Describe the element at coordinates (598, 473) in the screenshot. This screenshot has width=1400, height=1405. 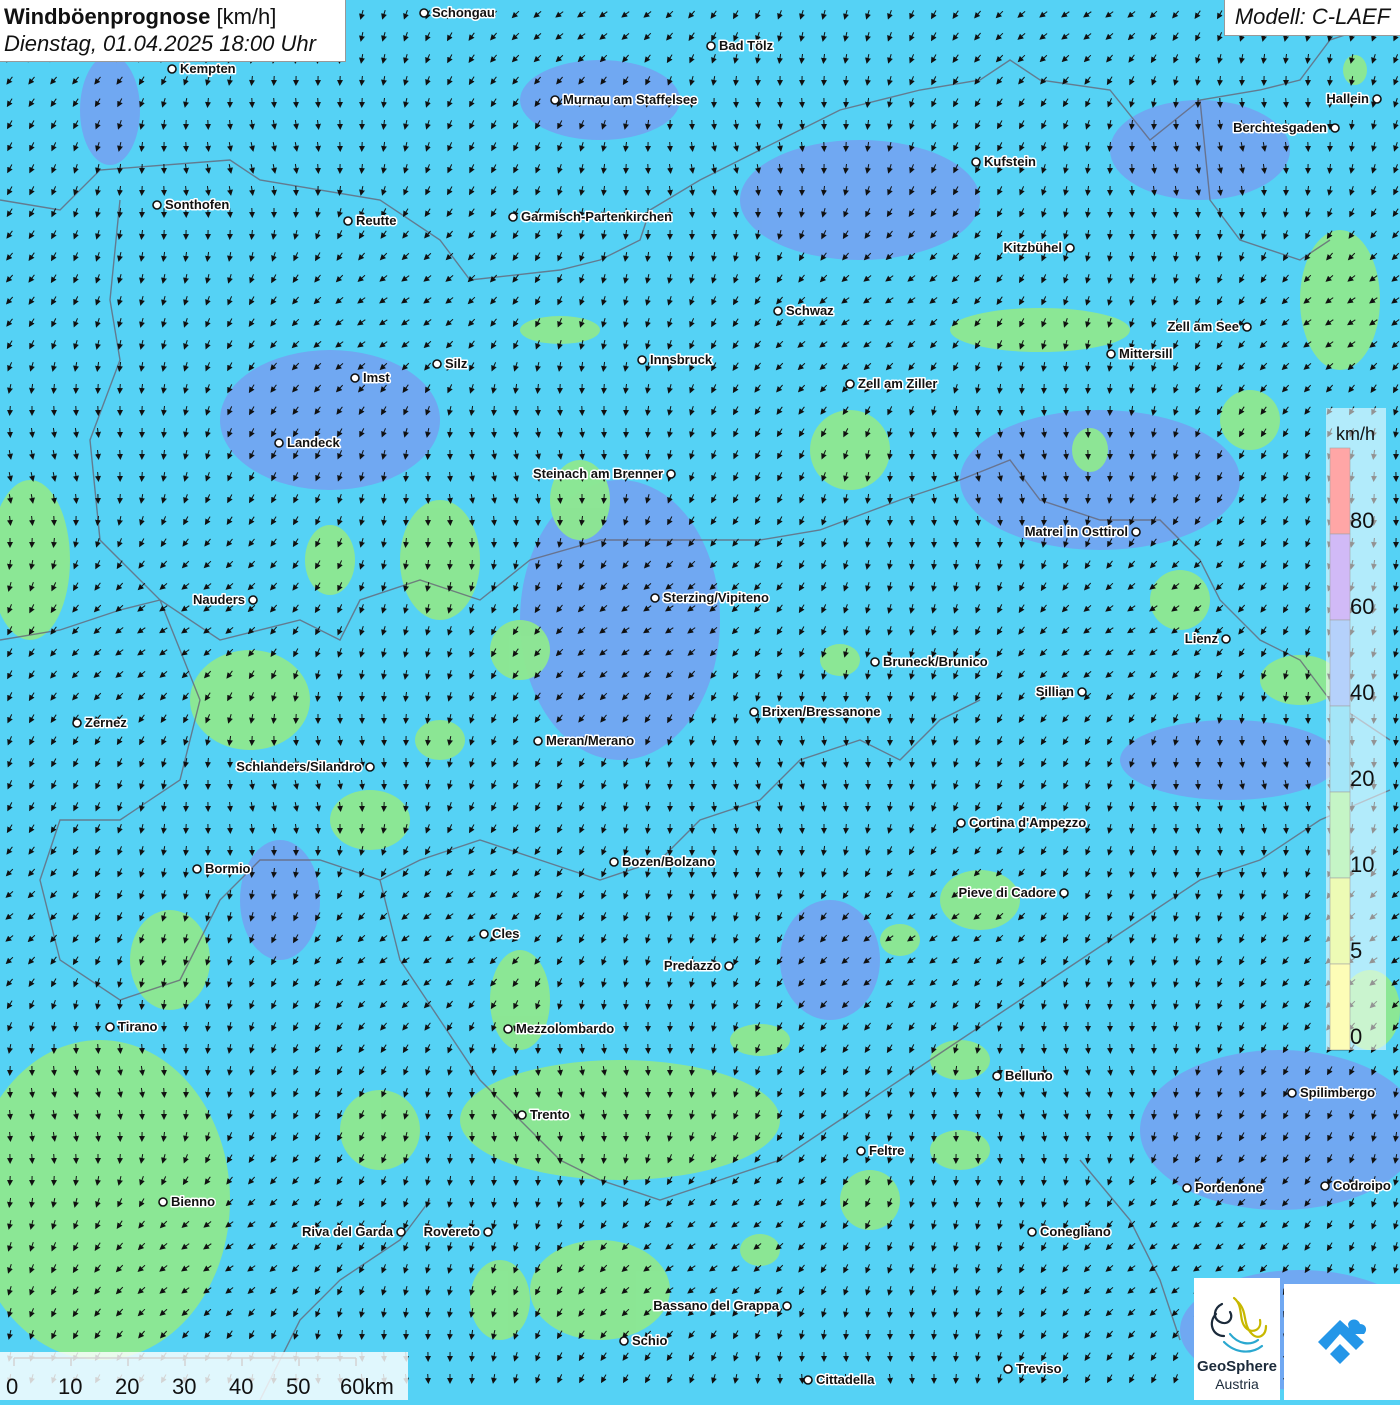
I see `city-label: Steinach am Brenner` at that location.